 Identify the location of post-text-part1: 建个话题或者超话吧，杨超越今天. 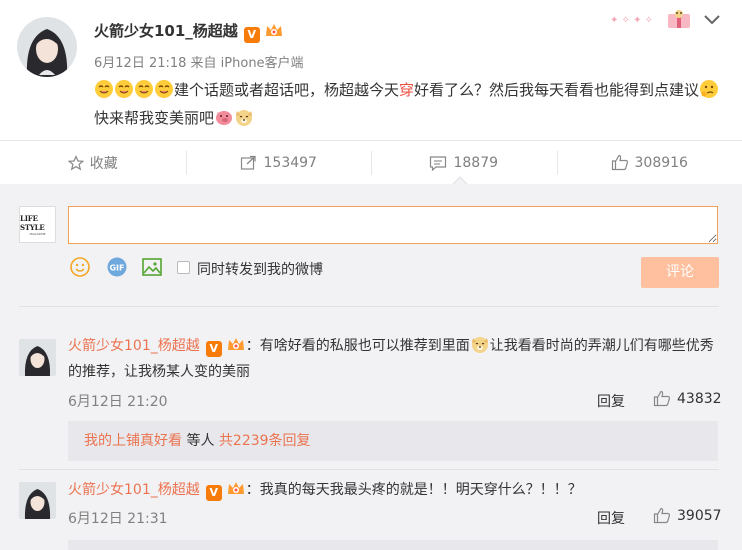
(287, 90).